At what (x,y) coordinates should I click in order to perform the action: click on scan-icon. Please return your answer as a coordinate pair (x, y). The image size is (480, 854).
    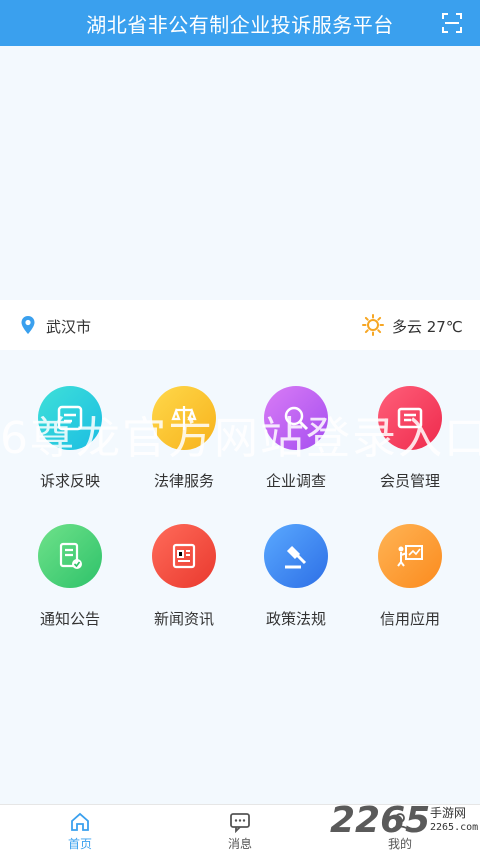
    Looking at the image, I should click on (452, 23).